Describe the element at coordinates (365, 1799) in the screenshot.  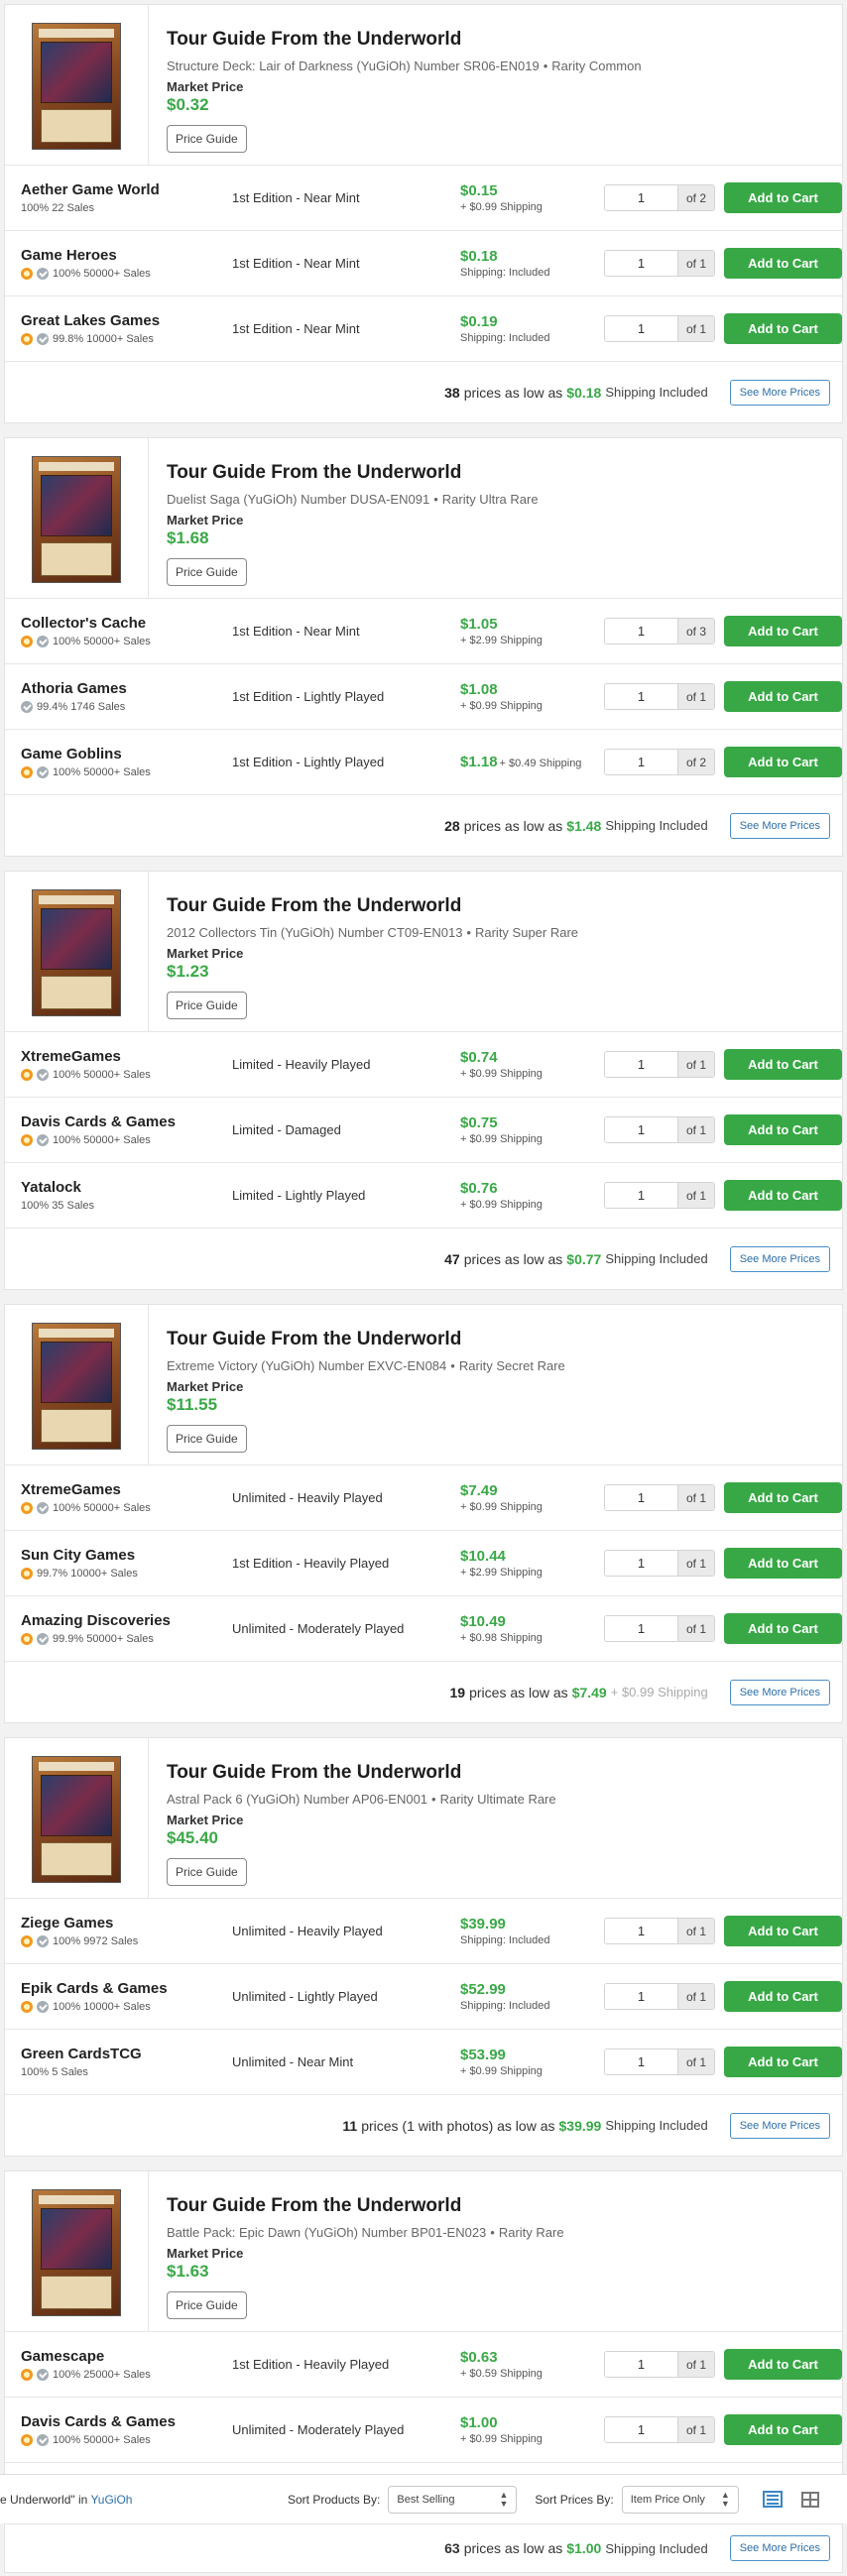
I see `product-number: Number AP06-EN001` at that location.